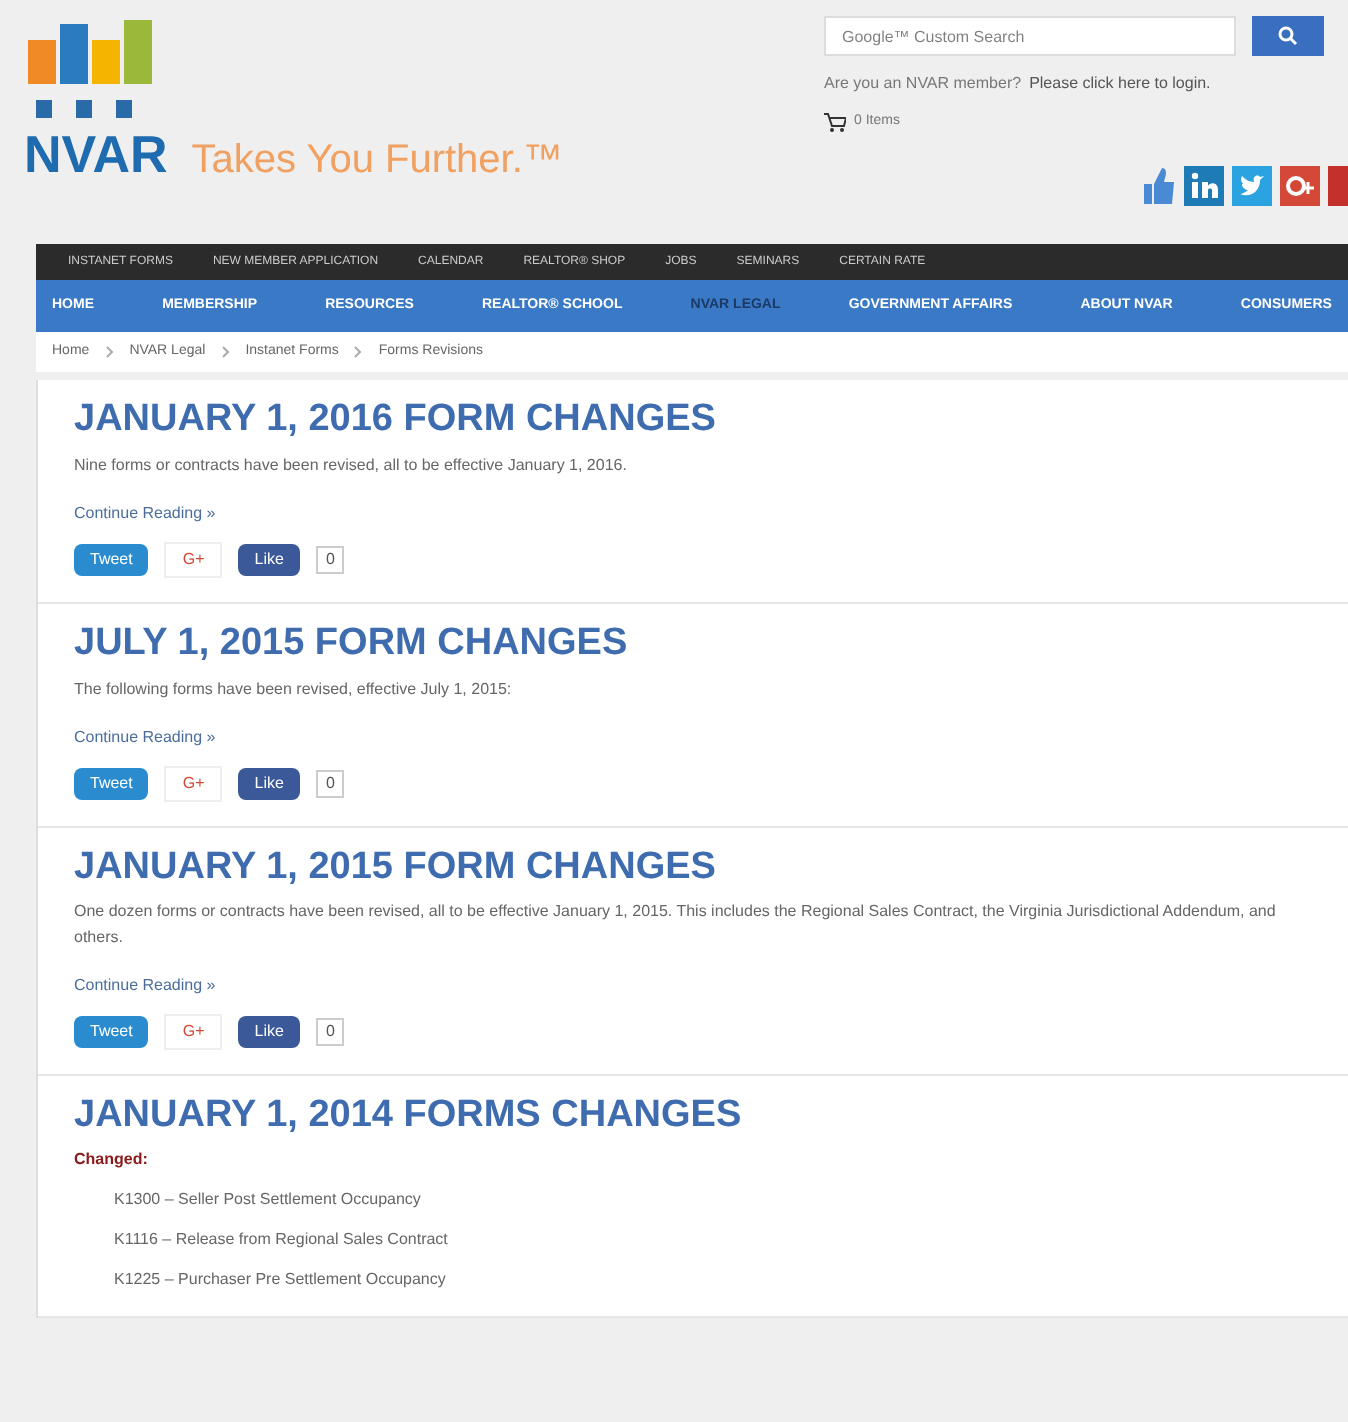 This screenshot has width=1348, height=1422. I want to click on post-title: JANUARY 1, 2015 FORM CHANGES, so click(396, 867).